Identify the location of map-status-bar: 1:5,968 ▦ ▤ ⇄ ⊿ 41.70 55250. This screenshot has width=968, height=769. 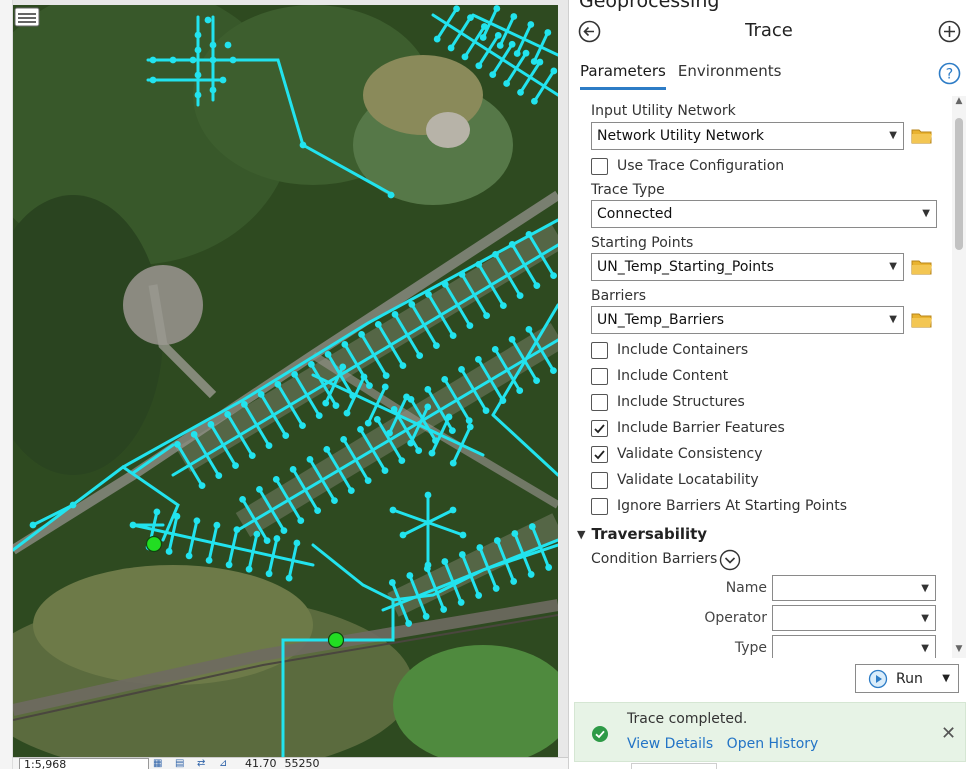
(290, 763).